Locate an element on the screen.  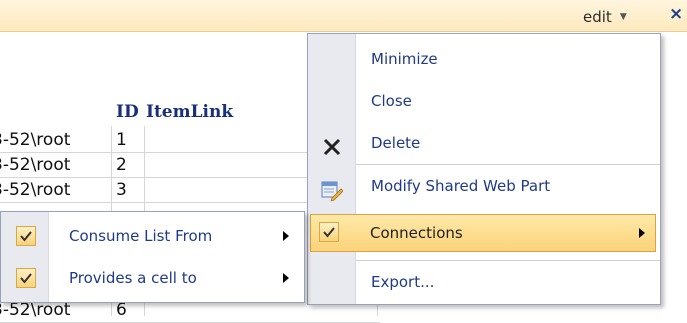
submenu-item-provides-a-cell-to: Provides a cell to is located at coordinates (152, 278).